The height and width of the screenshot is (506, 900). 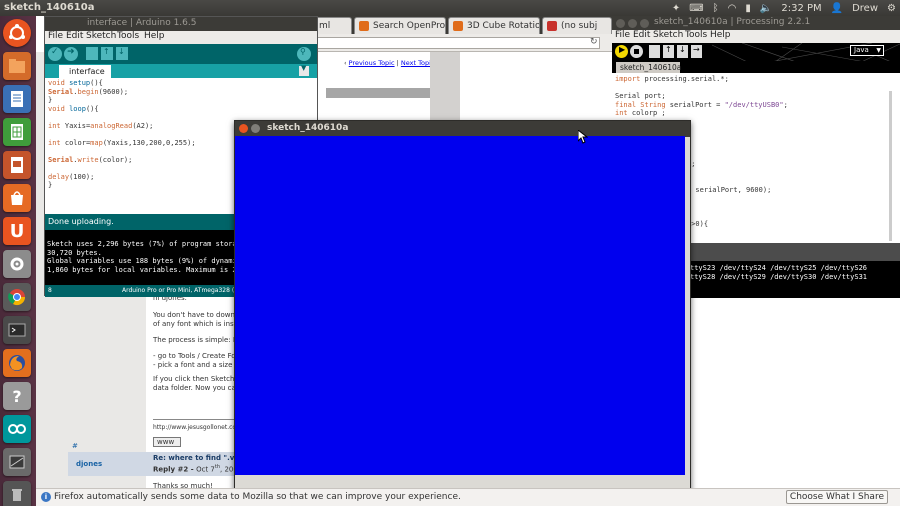 What do you see at coordinates (308, 128) in the screenshot?
I see `sketch-title: sketch_140610a` at bounding box center [308, 128].